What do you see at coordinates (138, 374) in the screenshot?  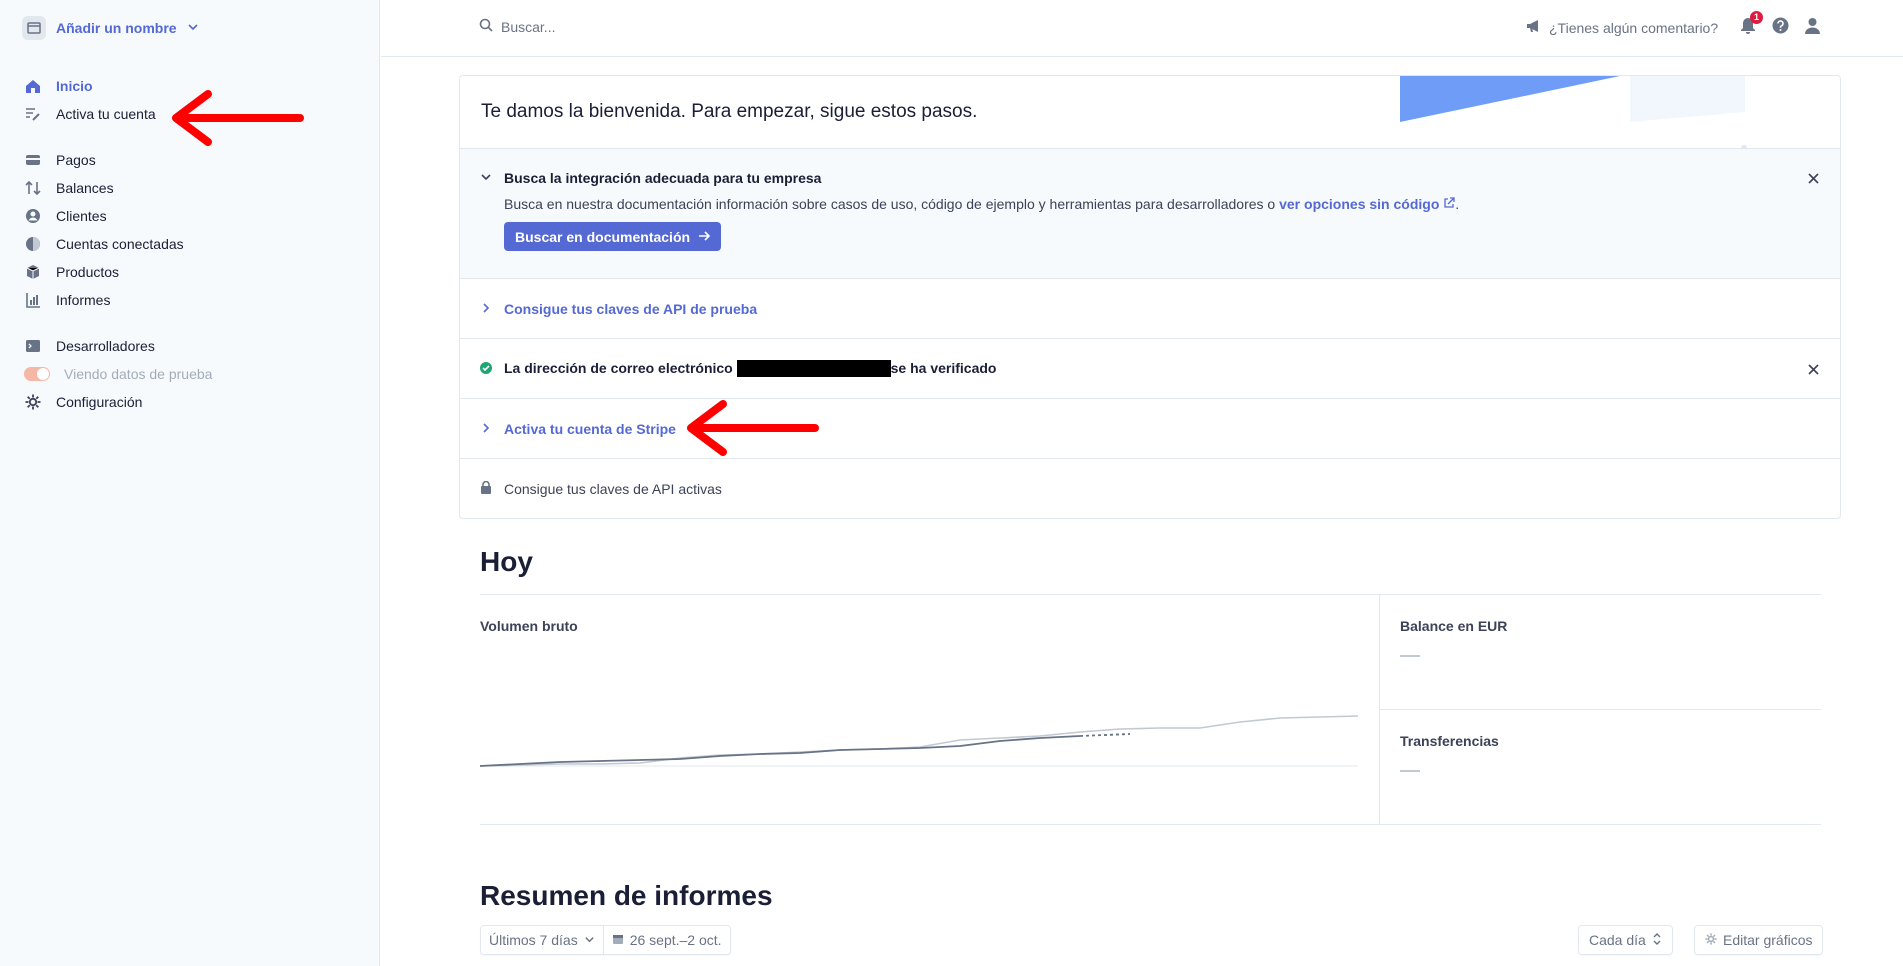 I see `sidebar-item-label: Viendo datos de prueba` at bounding box center [138, 374].